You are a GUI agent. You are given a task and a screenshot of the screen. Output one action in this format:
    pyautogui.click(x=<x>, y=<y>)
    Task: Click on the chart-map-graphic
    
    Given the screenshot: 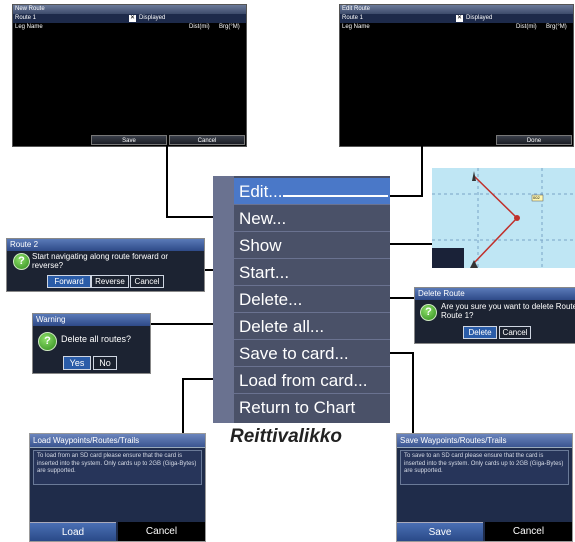 What is the action you would take?
    pyautogui.click(x=503, y=218)
    